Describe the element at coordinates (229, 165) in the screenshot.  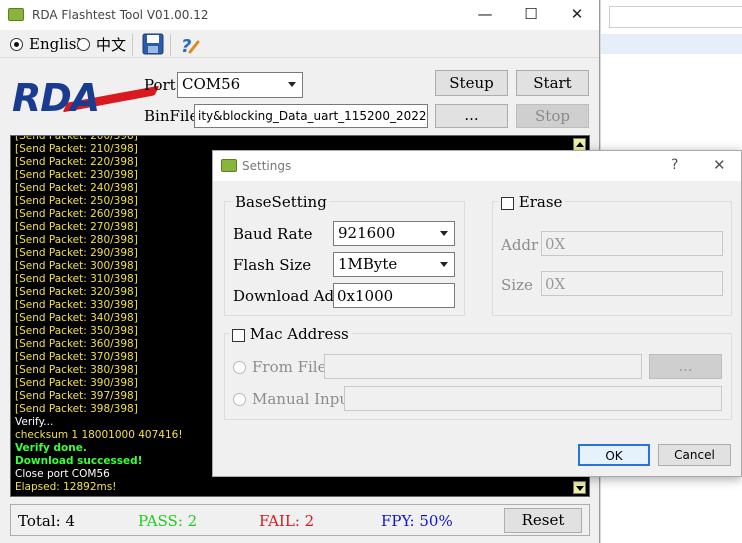
I see `dialog-app-icon` at that location.